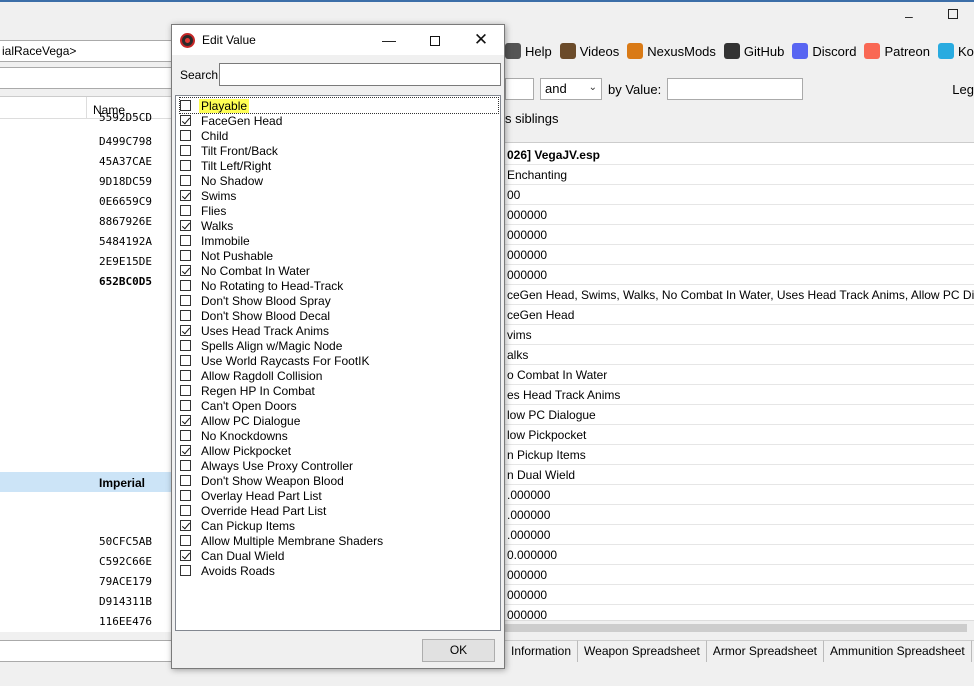 Image resolution: width=974 pixels, height=686 pixels. Describe the element at coordinates (267, 465) in the screenshot. I see `flag-item: Always Use Proxy Controller` at that location.